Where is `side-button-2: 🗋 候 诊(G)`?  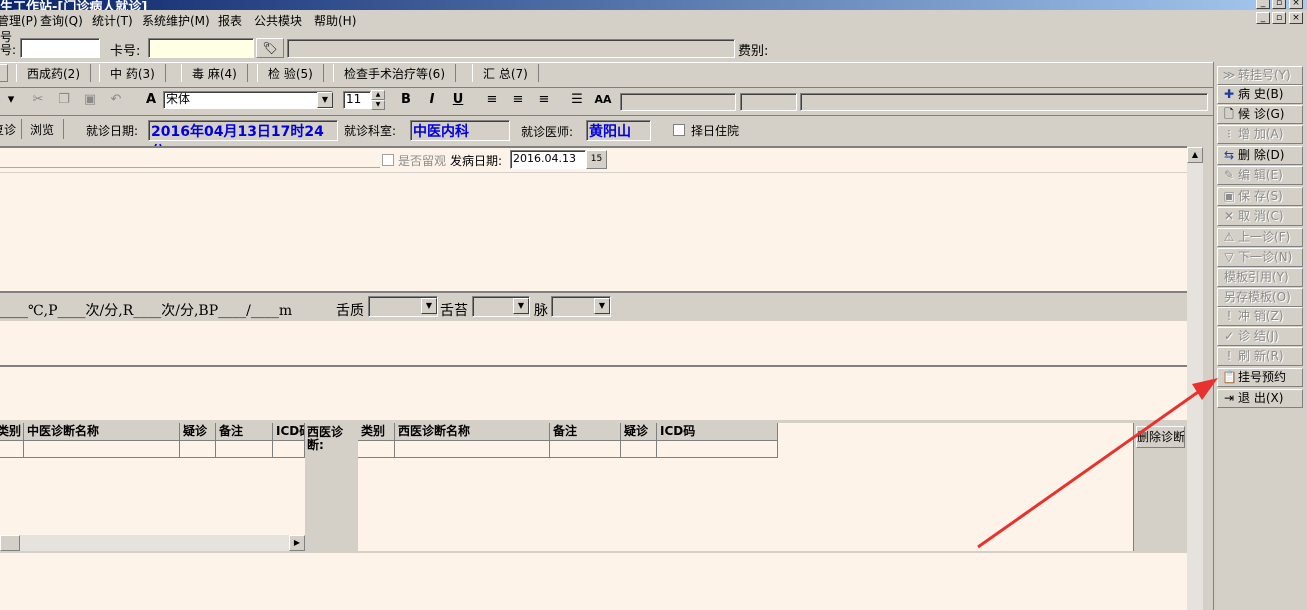
side-button-2: 🗋 候 诊(G) is located at coordinates (1260, 114).